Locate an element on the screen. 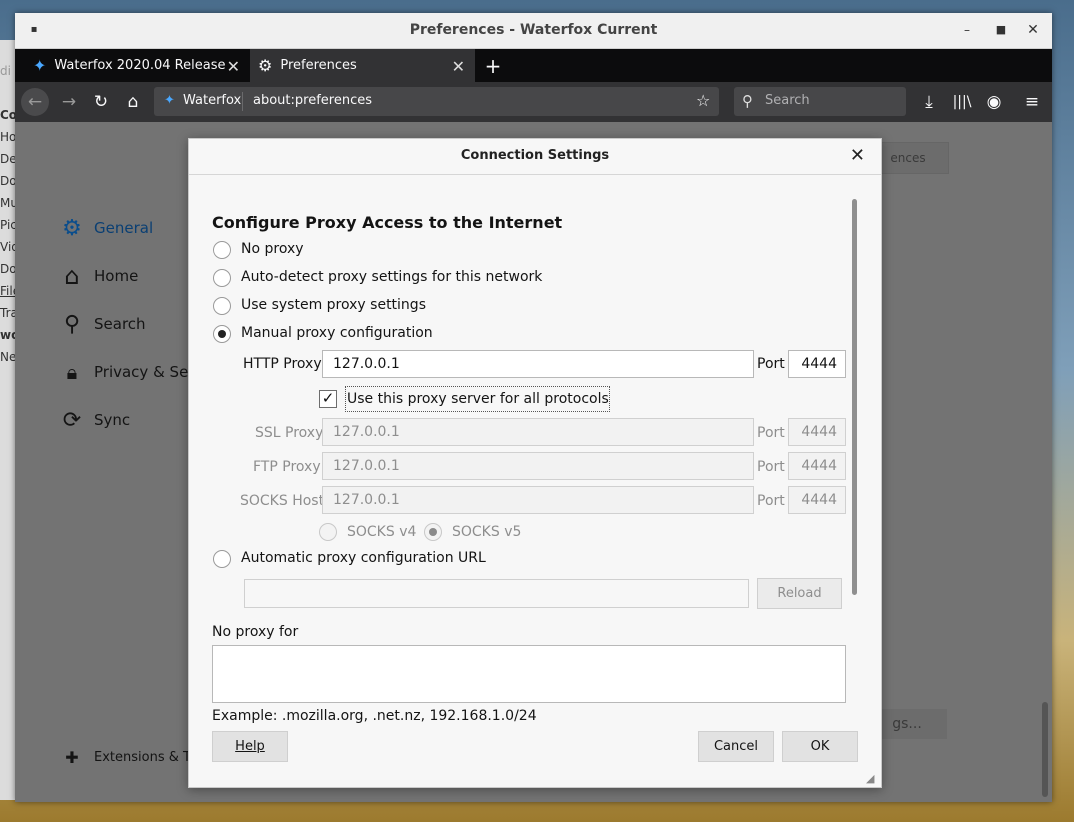 The height and width of the screenshot is (822, 1074). help-button: Help is located at coordinates (250, 746).